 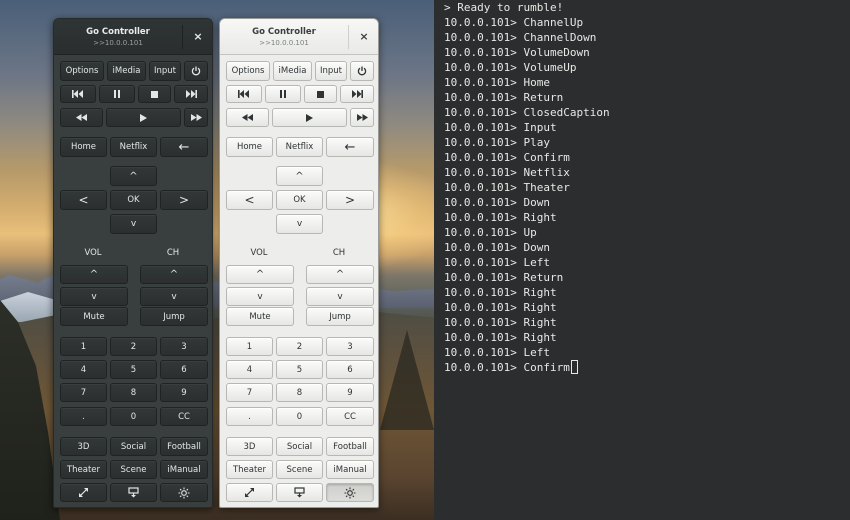 I want to click on skip-next-icon, so click(x=191, y=94).